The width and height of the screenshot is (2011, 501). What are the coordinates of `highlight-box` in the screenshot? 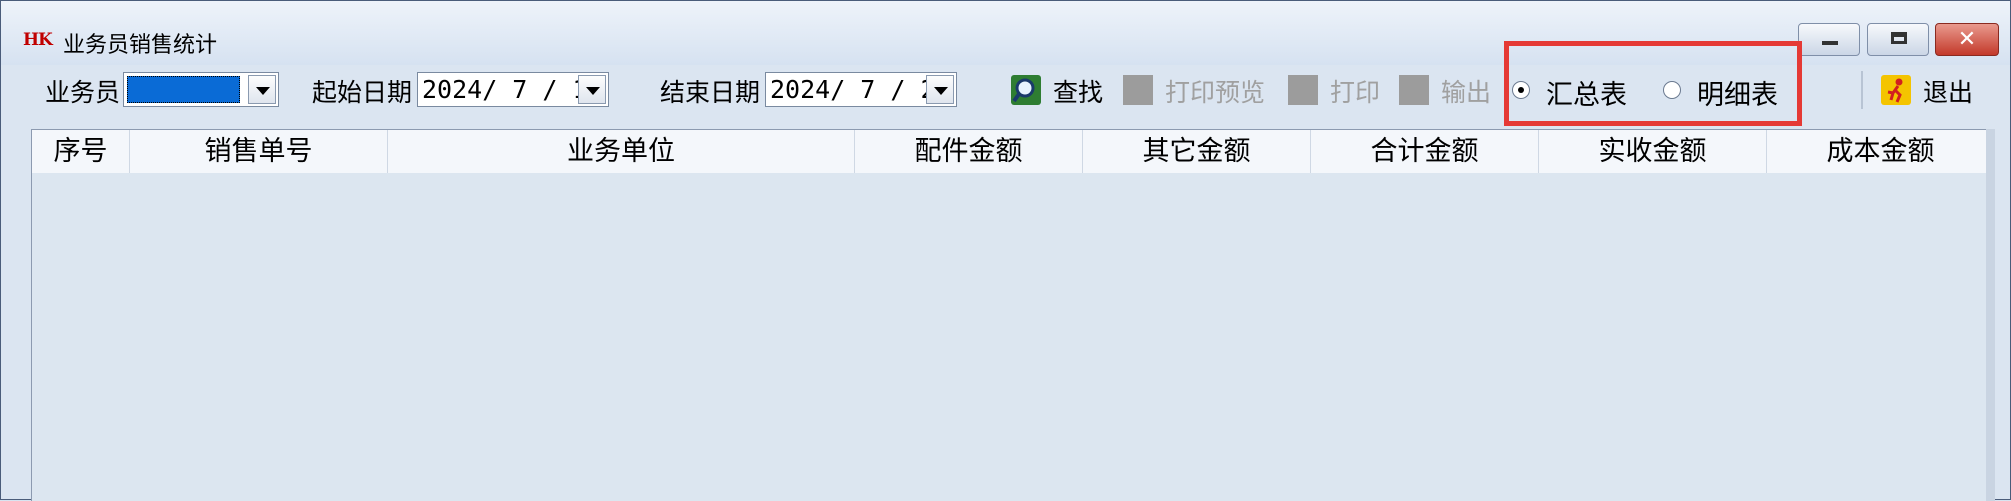 It's located at (1653, 83).